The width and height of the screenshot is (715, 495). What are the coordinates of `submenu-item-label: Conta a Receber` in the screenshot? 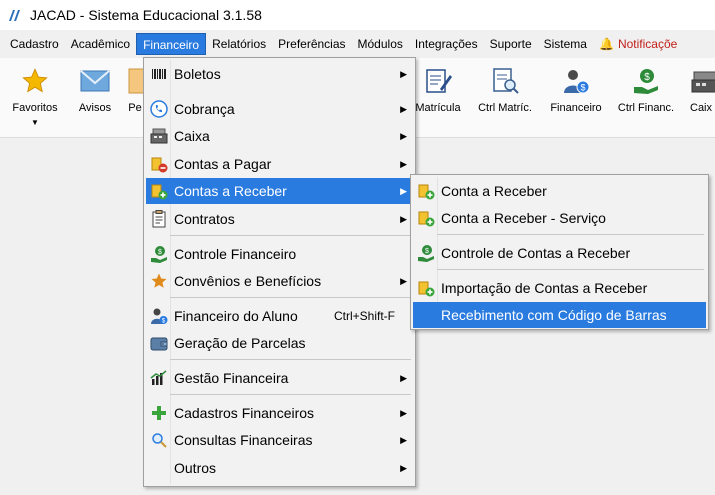 It's located at (494, 191).